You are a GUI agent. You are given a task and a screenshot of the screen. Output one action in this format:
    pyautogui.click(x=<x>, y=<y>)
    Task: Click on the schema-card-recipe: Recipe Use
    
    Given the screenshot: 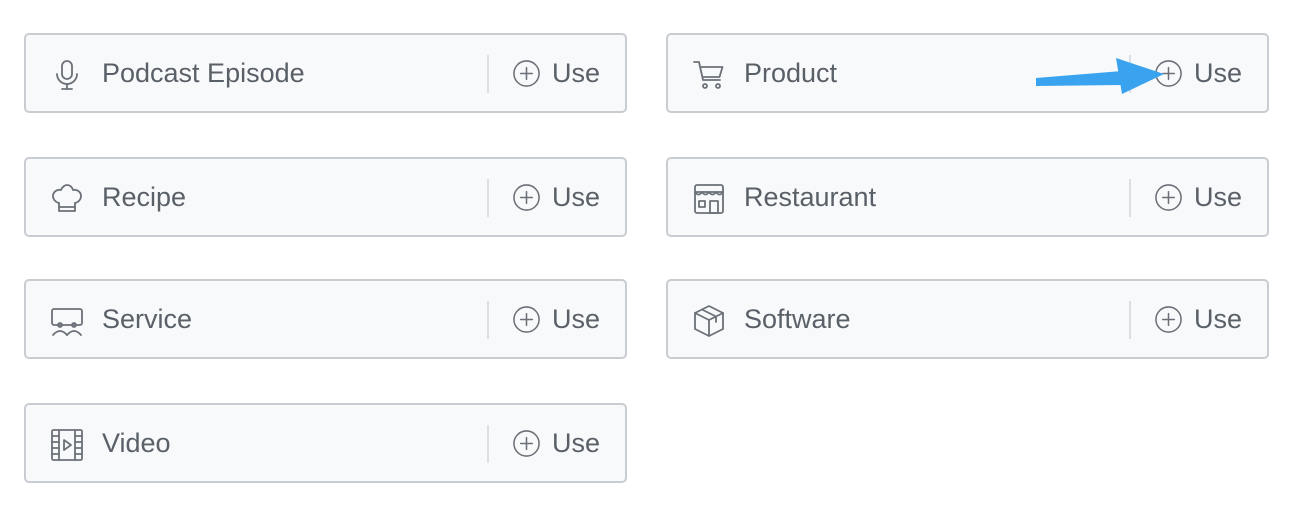 What is the action you would take?
    pyautogui.click(x=325, y=197)
    